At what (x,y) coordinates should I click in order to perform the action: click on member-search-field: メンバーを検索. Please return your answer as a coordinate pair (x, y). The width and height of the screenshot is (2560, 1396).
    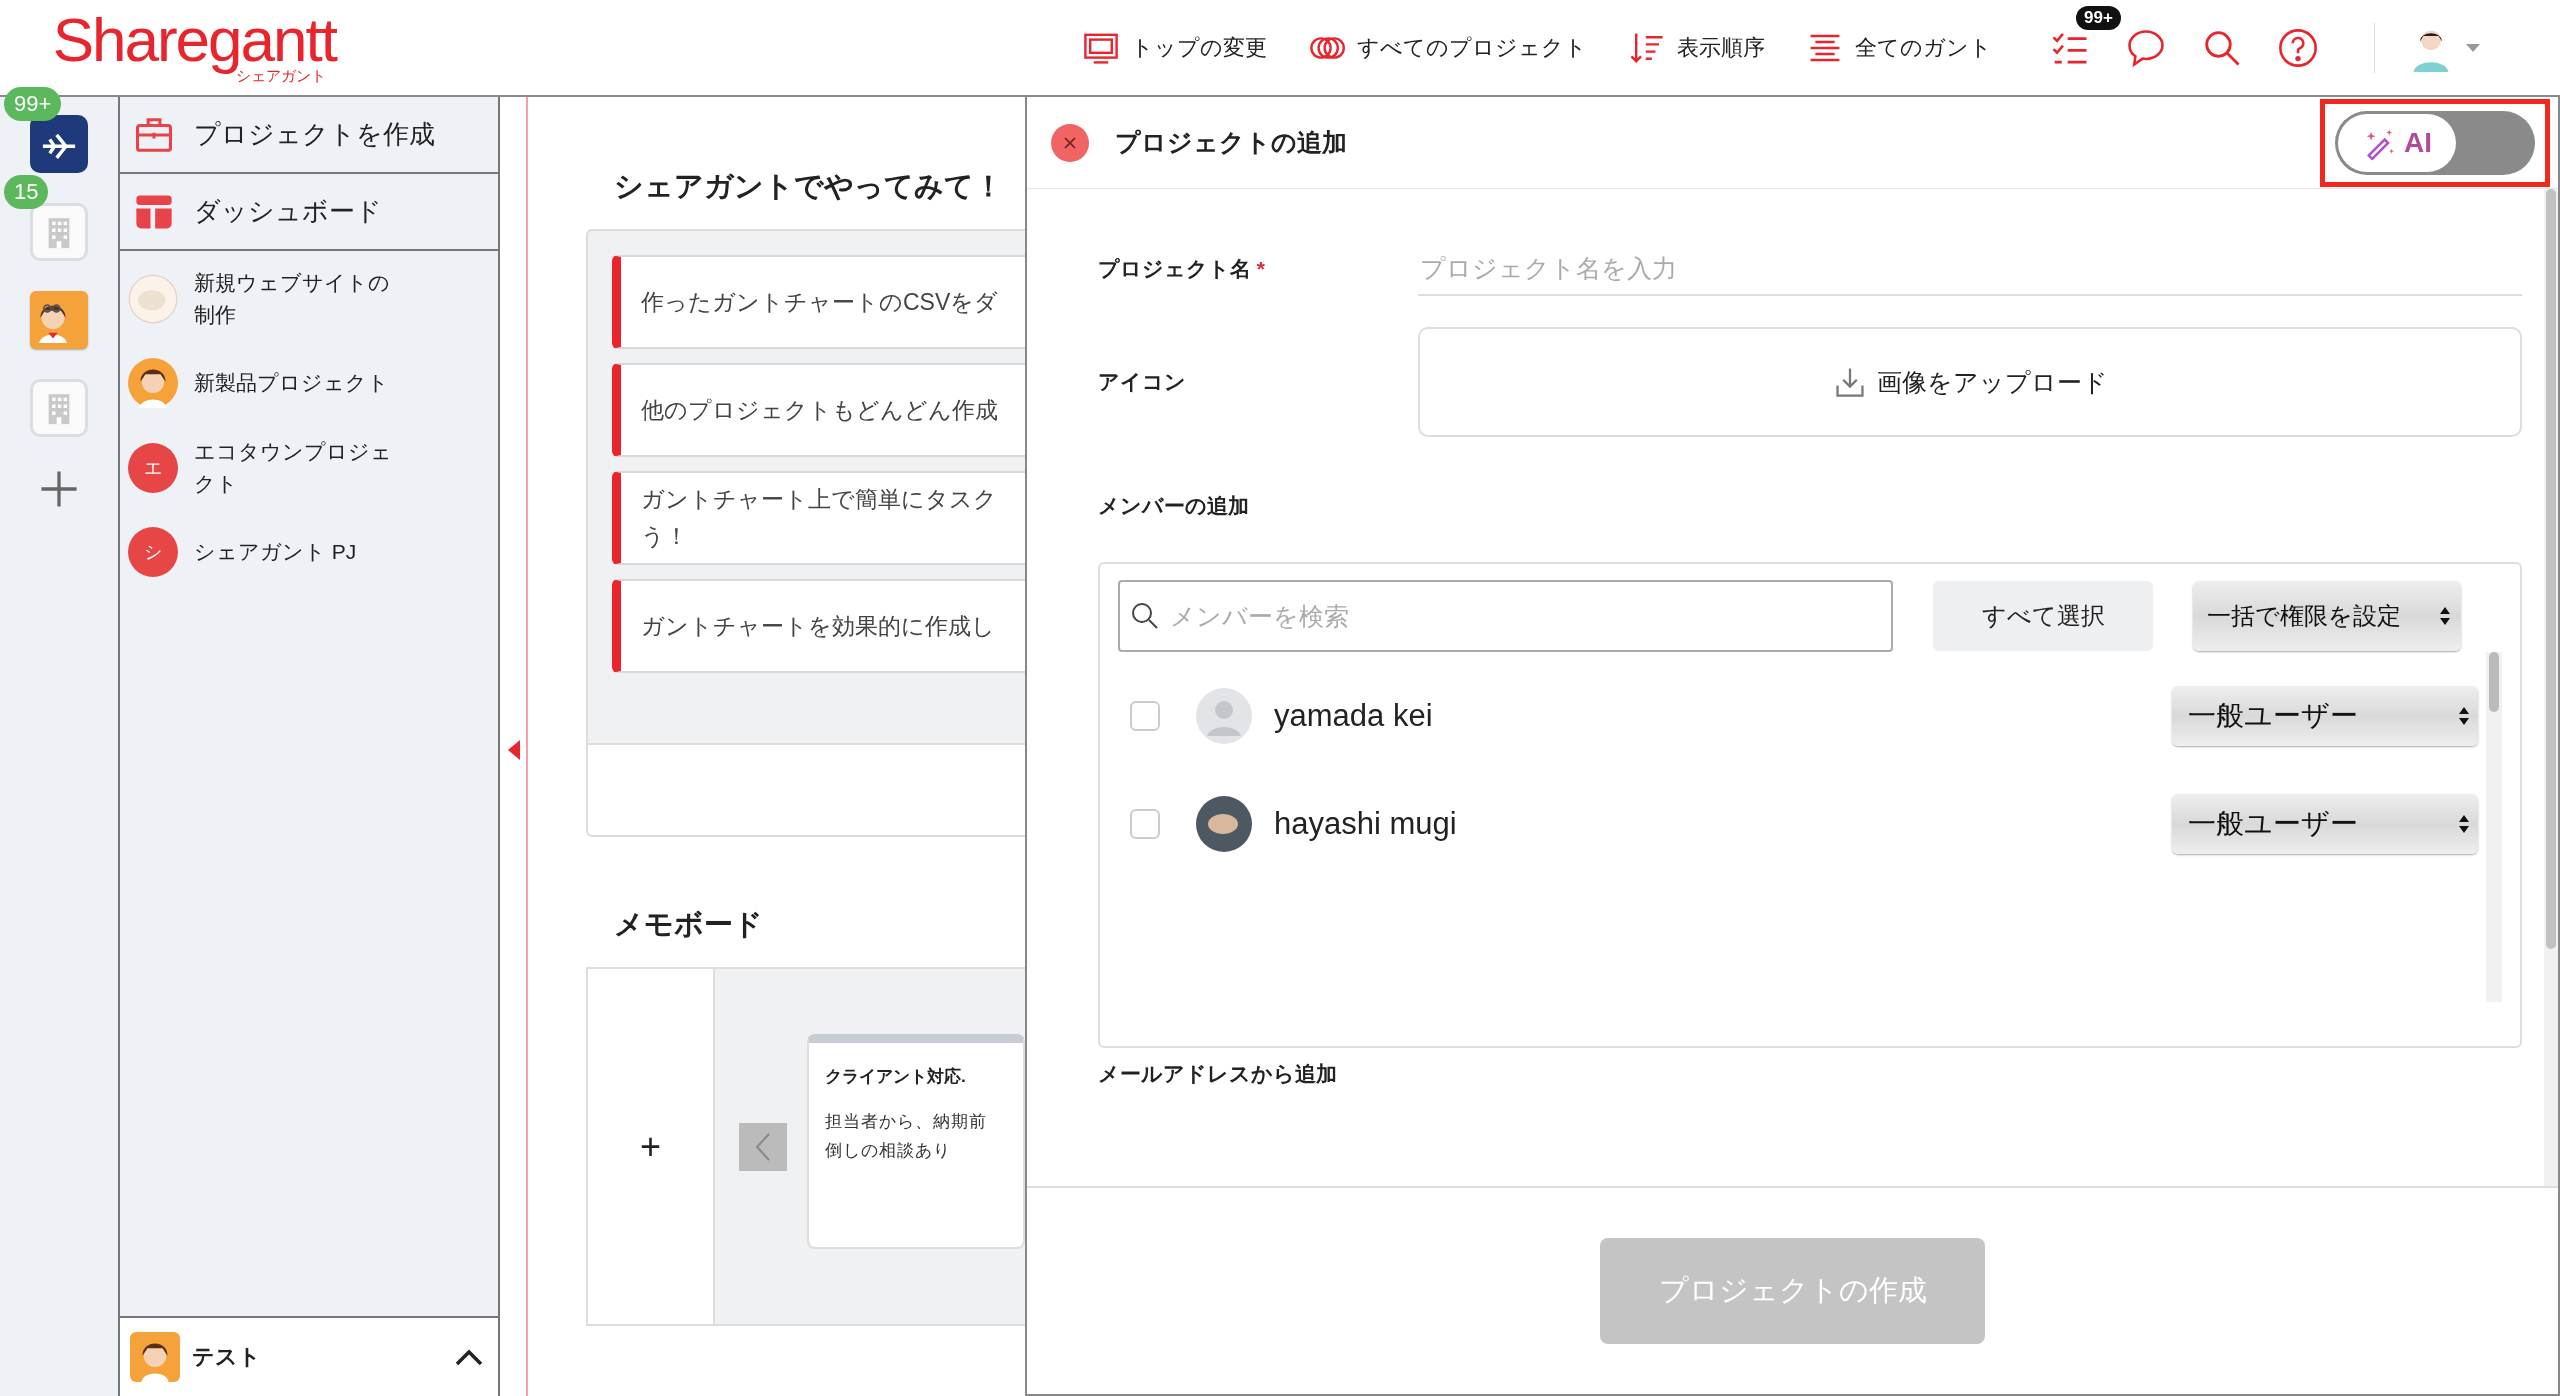
    Looking at the image, I should click on (1505, 616).